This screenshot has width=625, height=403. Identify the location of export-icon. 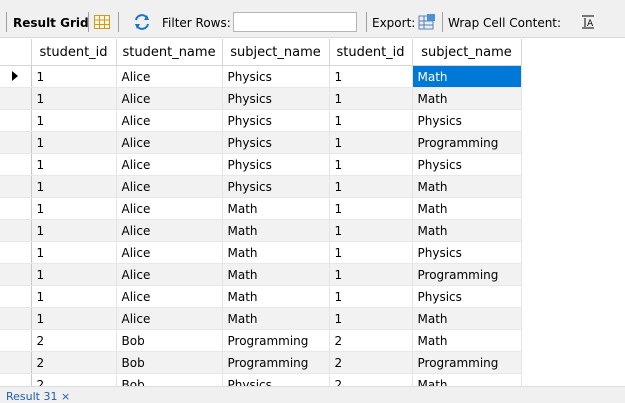
(427, 23).